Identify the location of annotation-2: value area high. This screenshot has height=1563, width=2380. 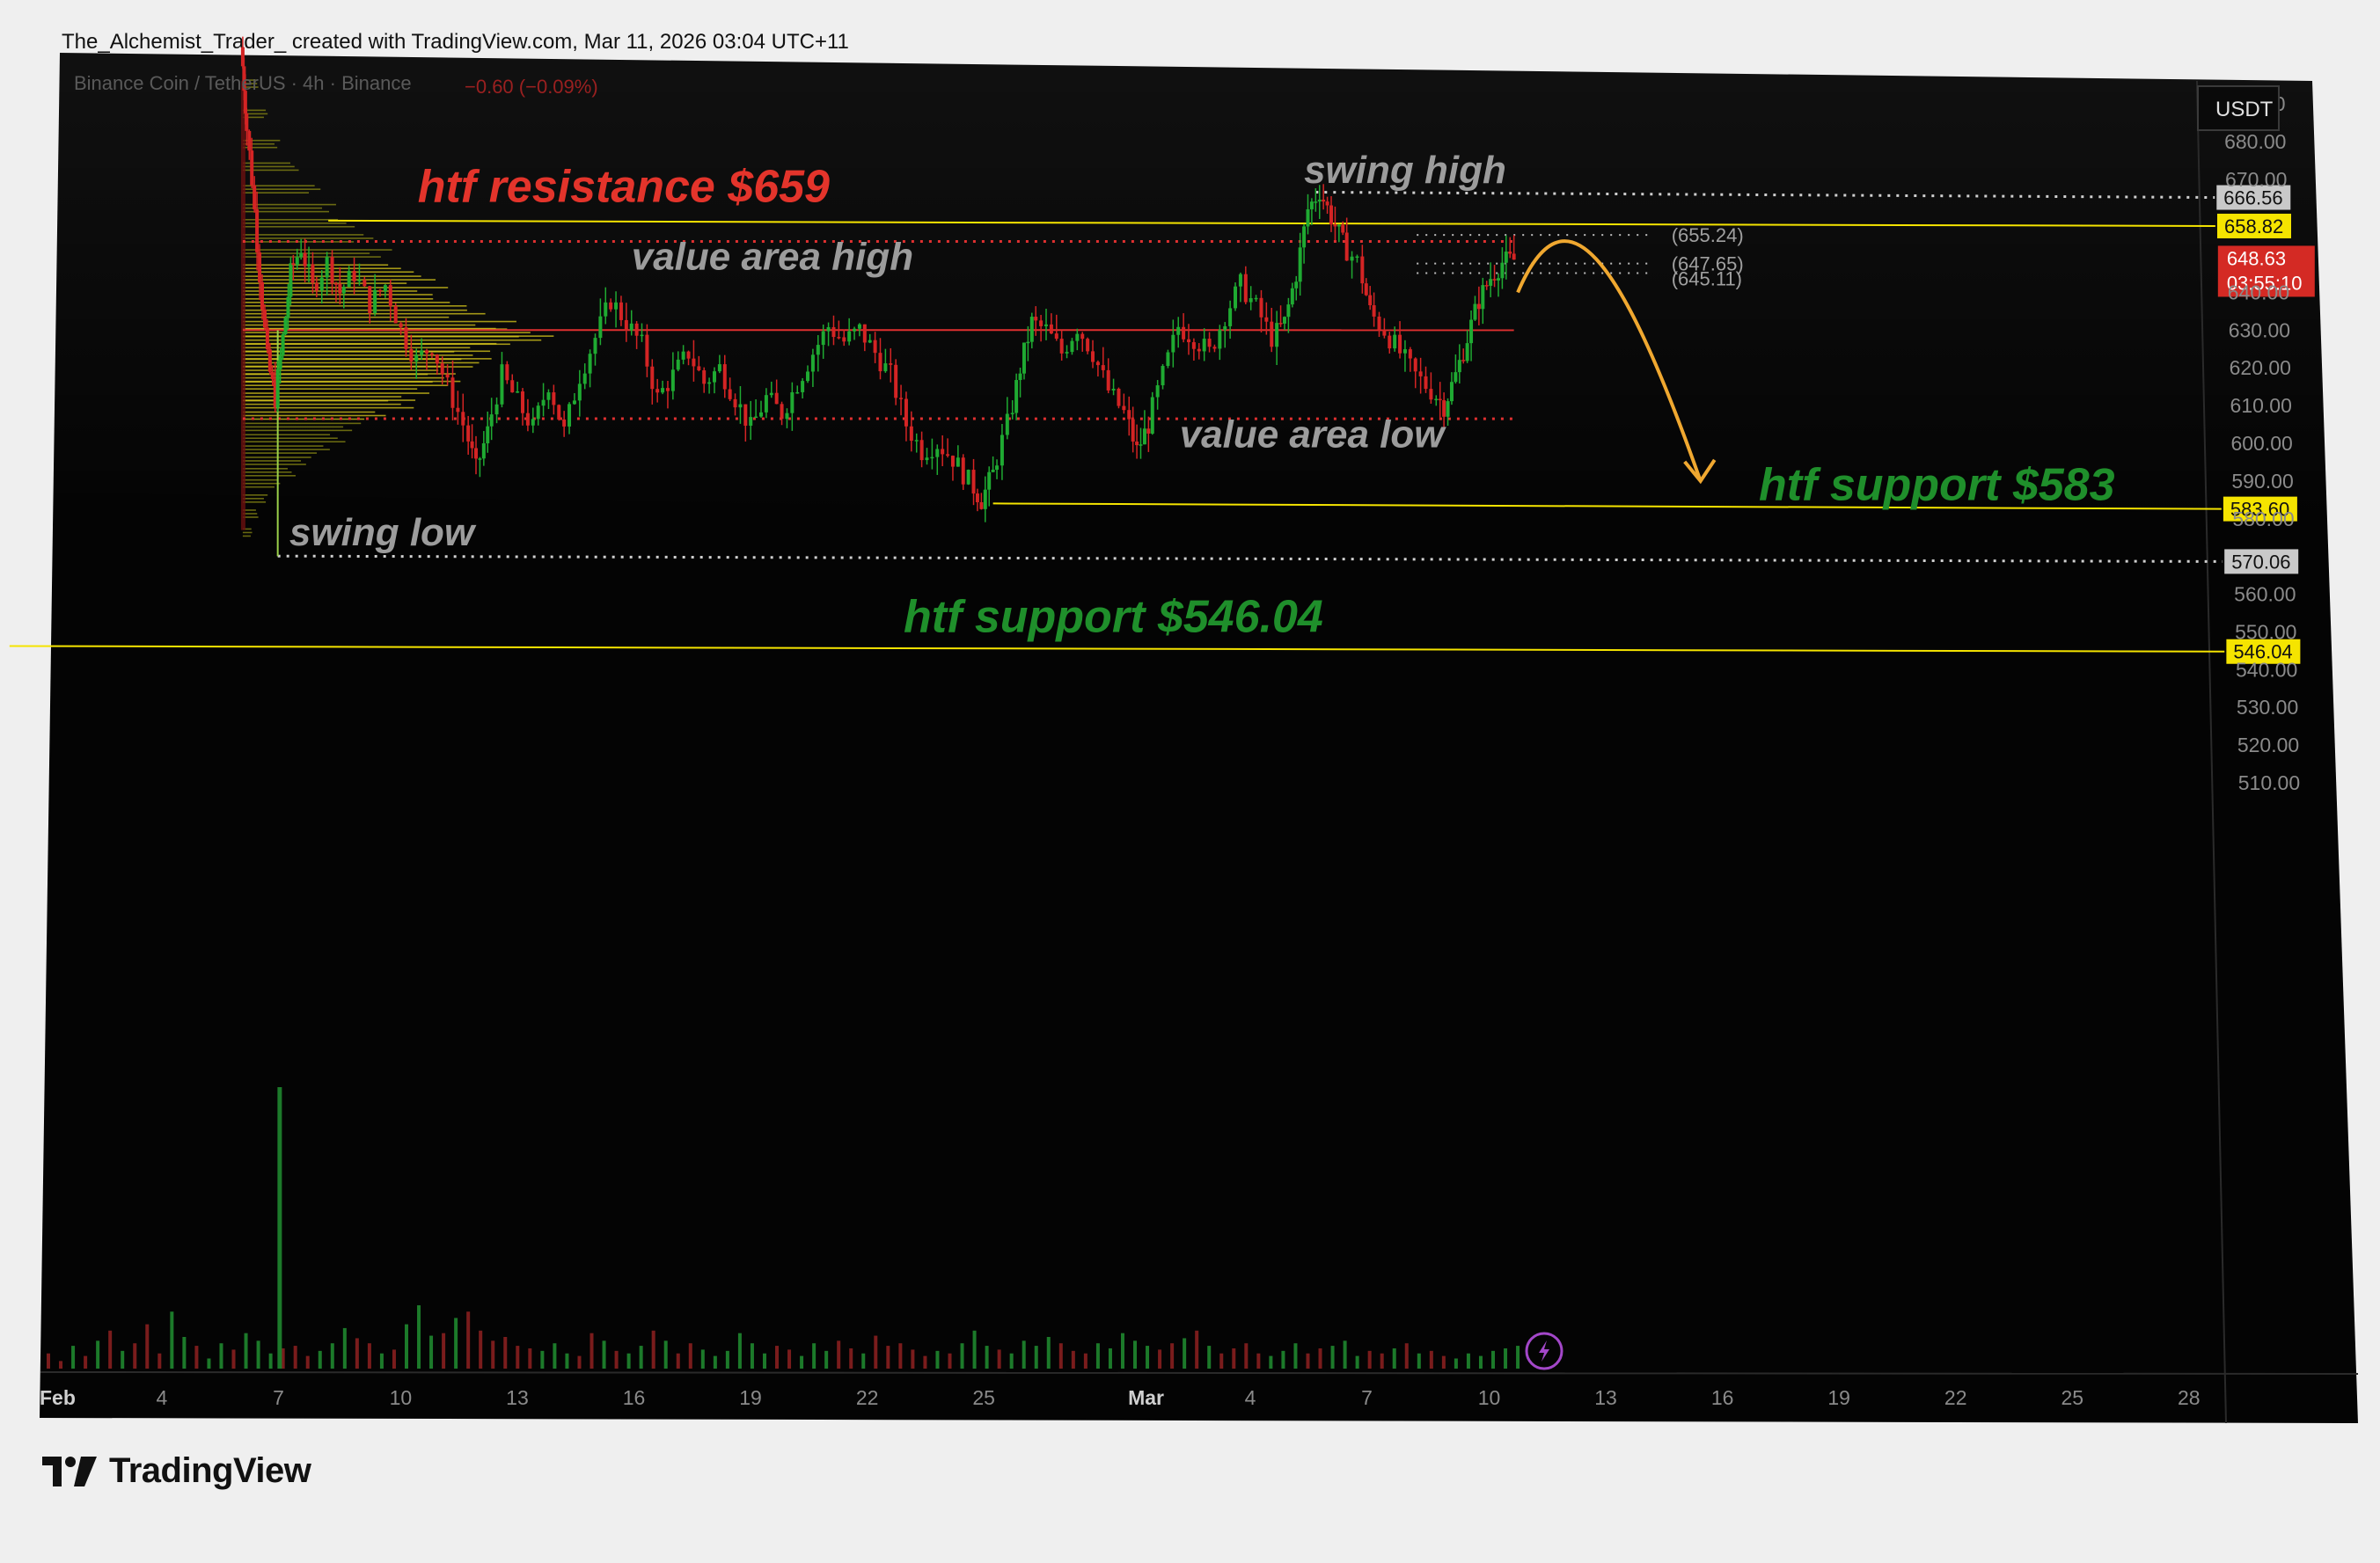
(772, 257).